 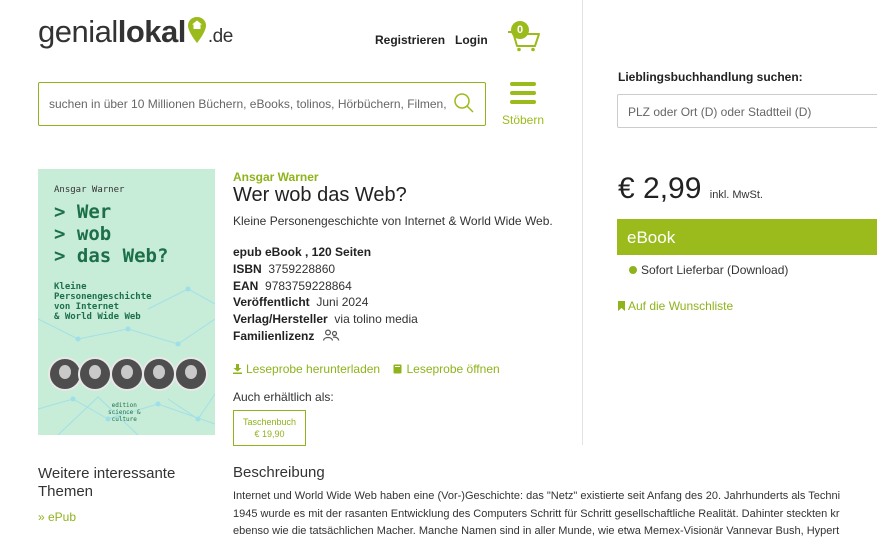 What do you see at coordinates (621, 306) in the screenshot?
I see `bookmark-icon` at bounding box center [621, 306].